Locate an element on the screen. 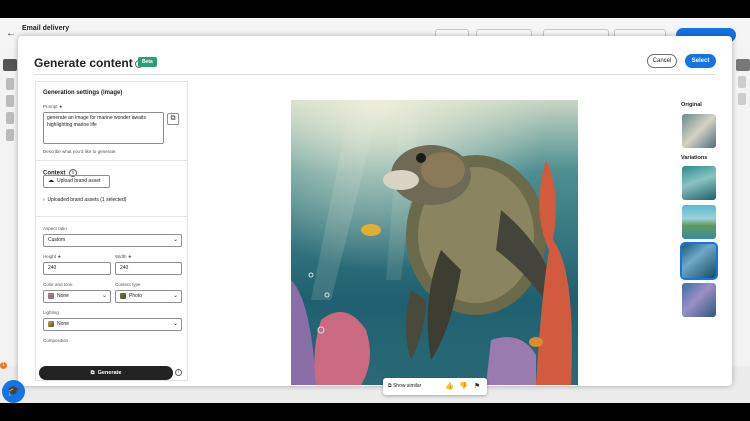 The width and height of the screenshot is (750, 421). cancel-button: Cancel is located at coordinates (662, 61).